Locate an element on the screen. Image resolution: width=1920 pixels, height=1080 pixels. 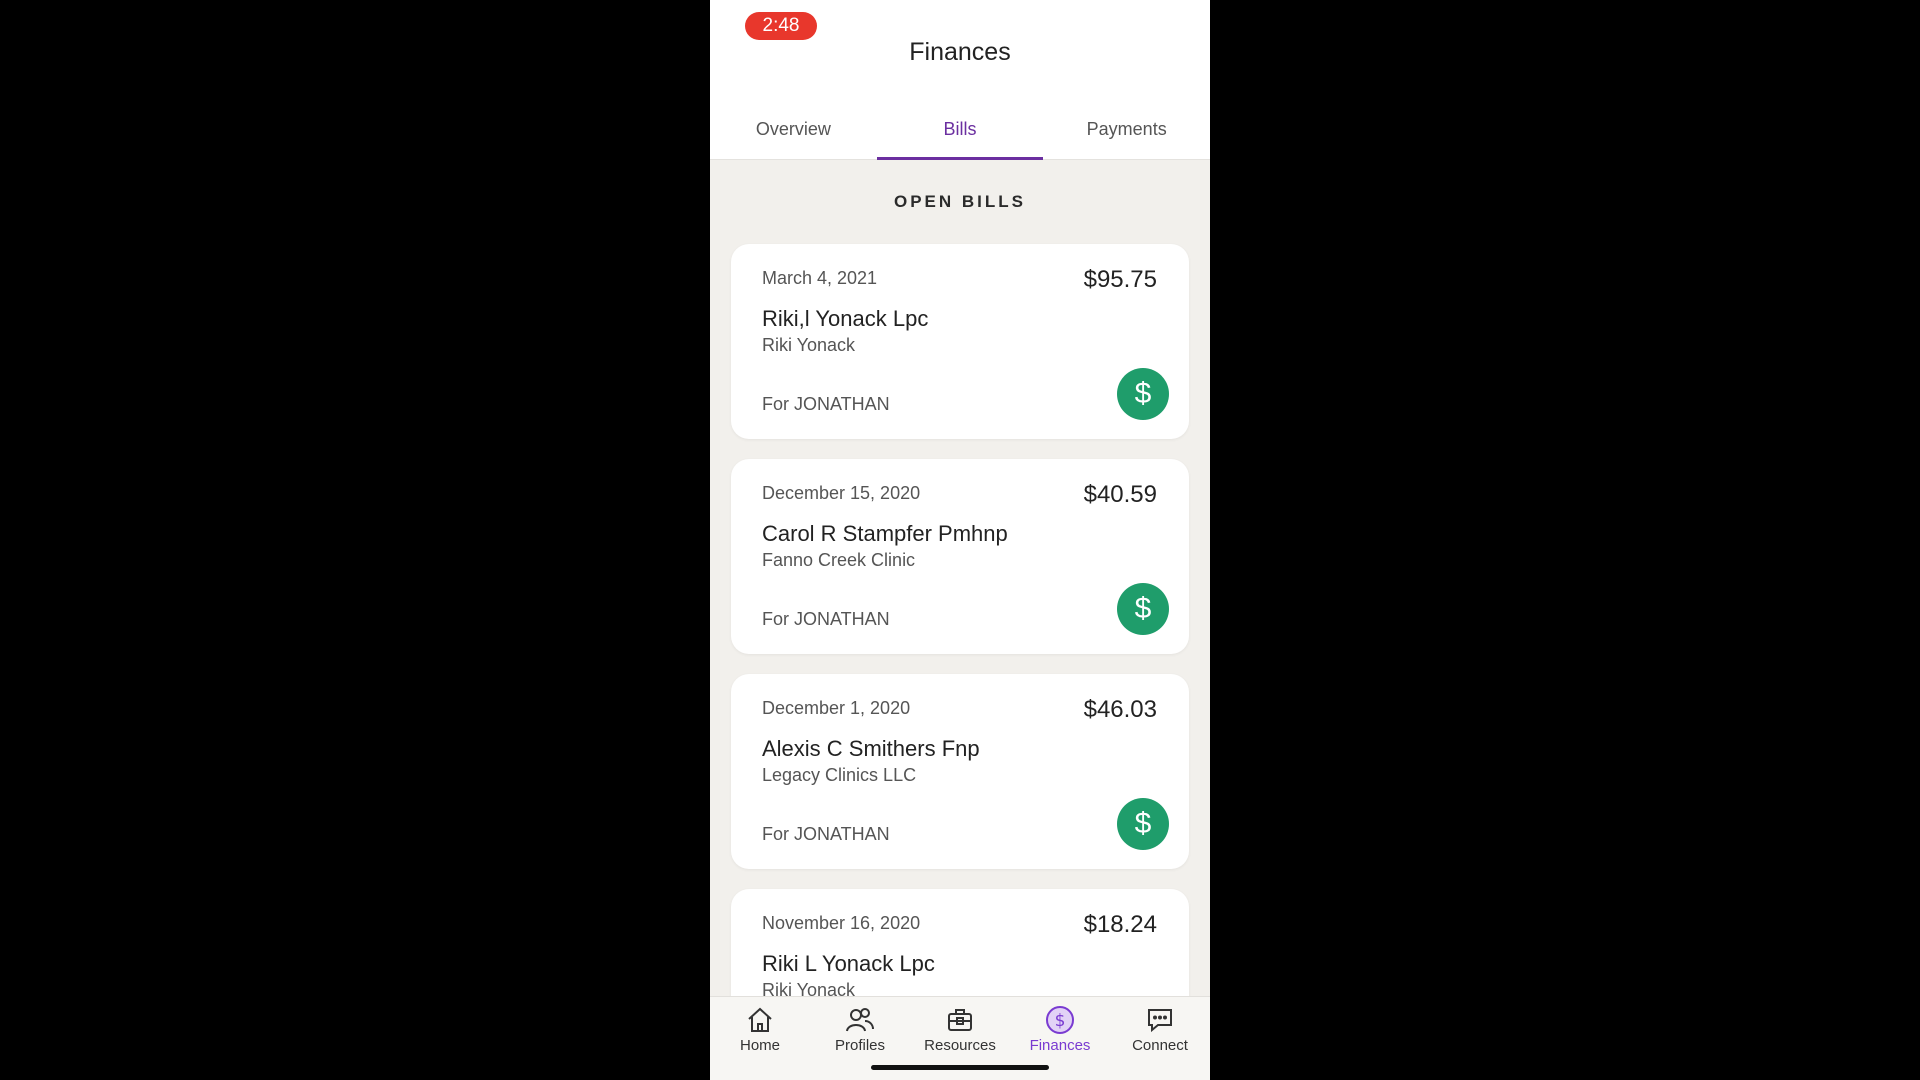
resources-icon is located at coordinates (960, 1020).